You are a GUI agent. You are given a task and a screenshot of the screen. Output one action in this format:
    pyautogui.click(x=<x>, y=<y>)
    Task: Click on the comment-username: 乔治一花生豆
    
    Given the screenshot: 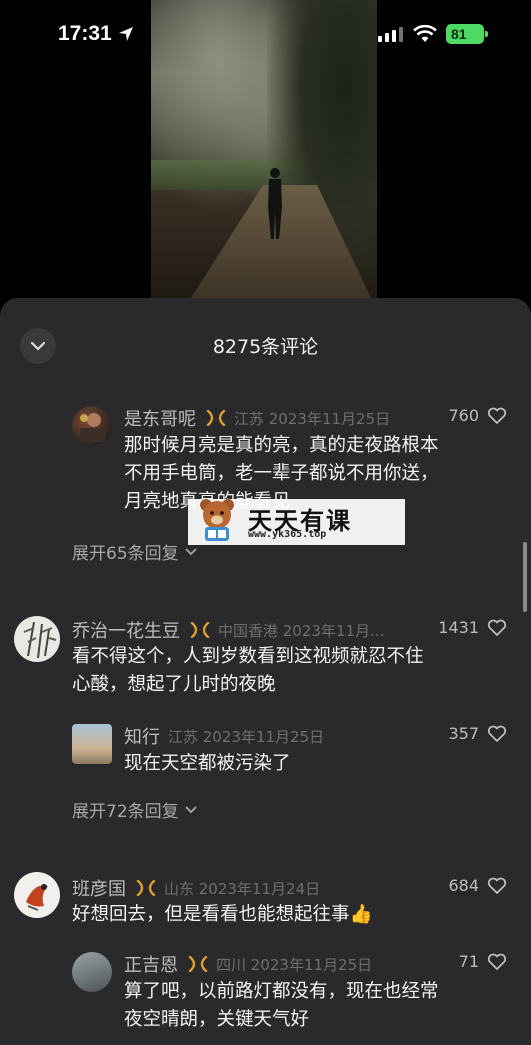 What is the action you would take?
    pyautogui.click(x=126, y=630)
    